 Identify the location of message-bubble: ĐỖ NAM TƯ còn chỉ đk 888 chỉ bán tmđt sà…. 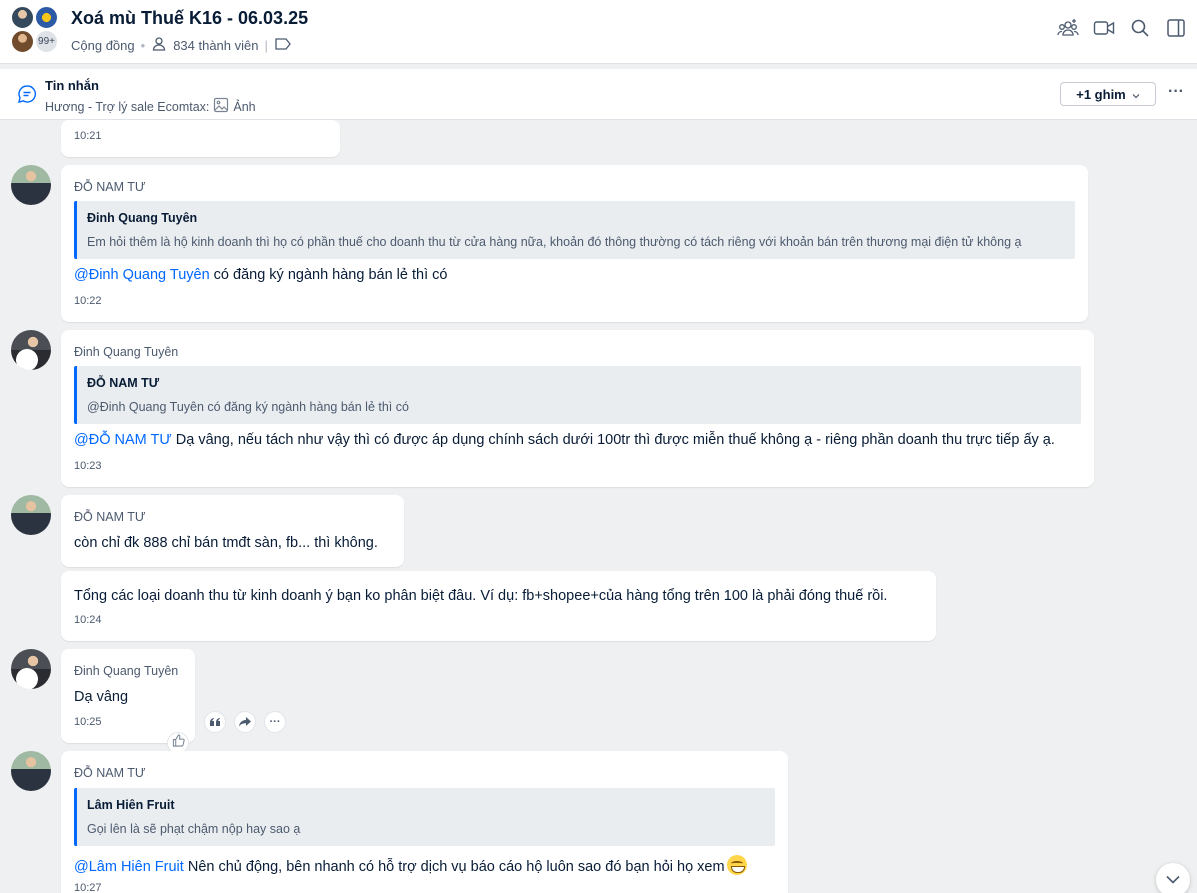
(232, 531).